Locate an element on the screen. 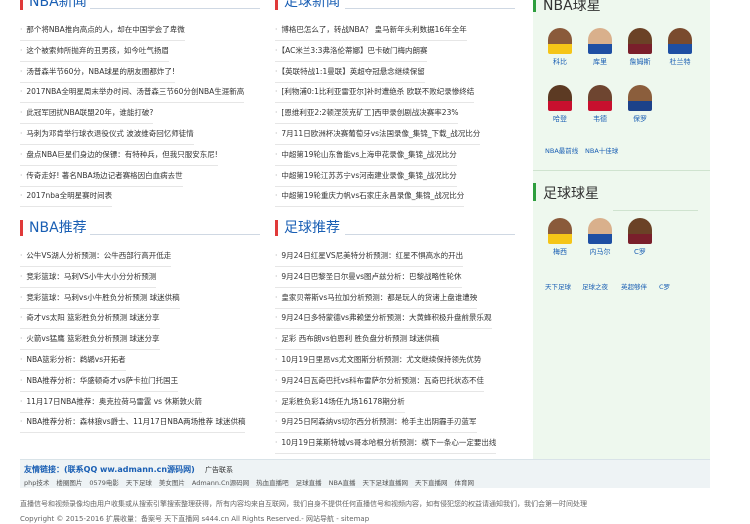  football-news-title: 足球新闻 is located at coordinates (307, 5).